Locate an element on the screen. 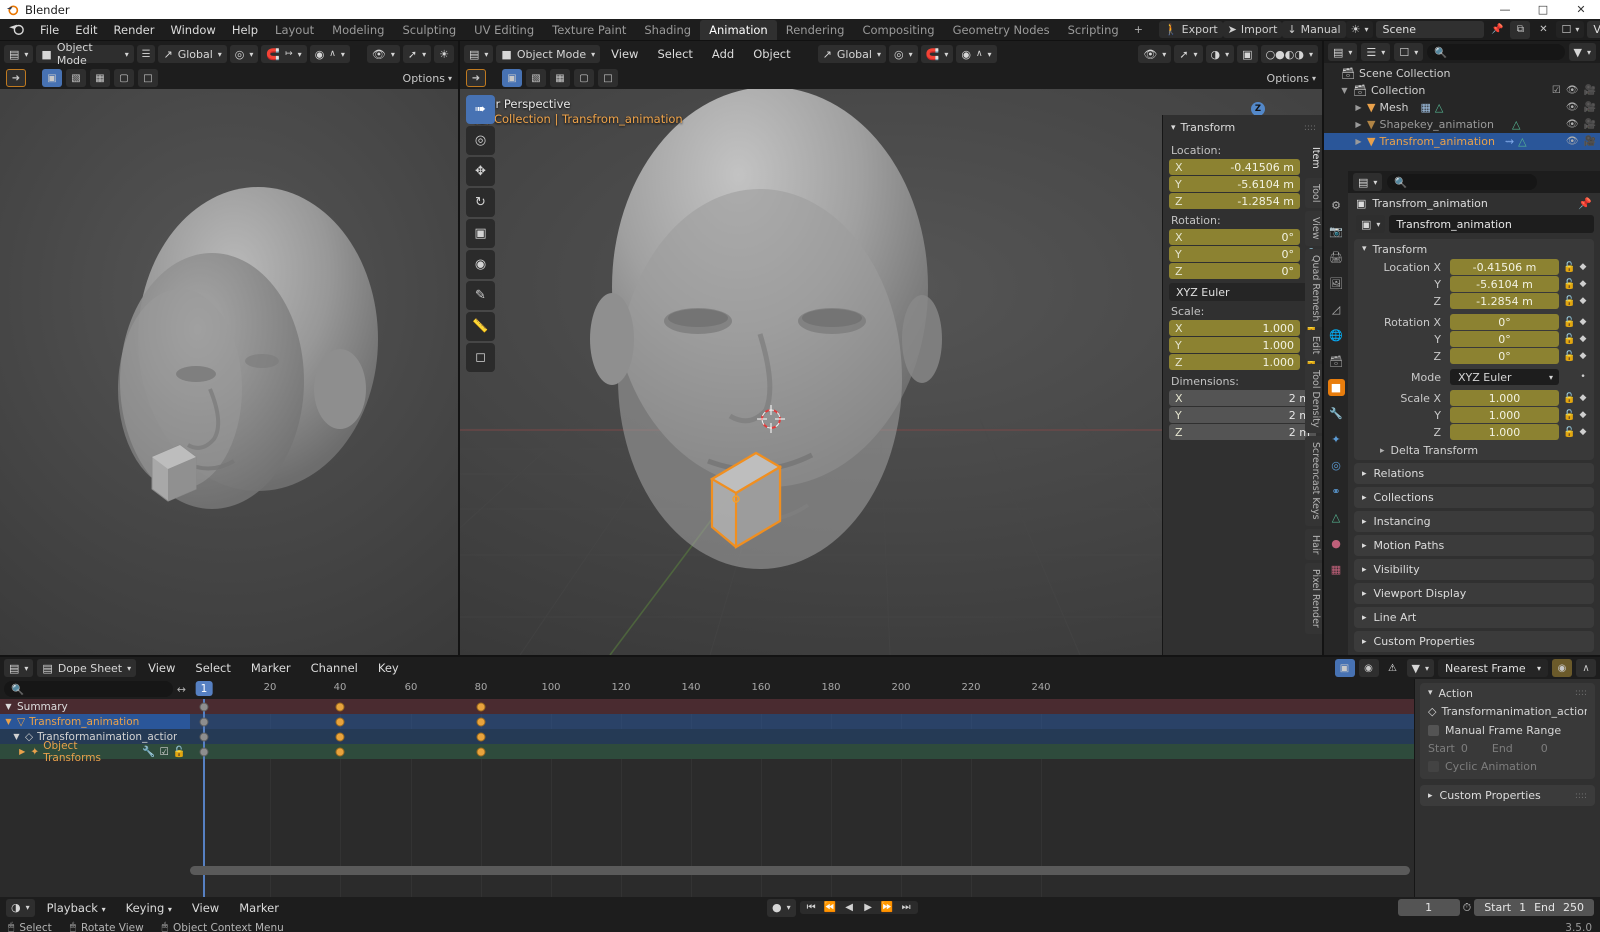 Image resolution: width=1600 pixels, height=932 pixels. scale-y-value: 1.000 is located at coordinates (1279, 345).